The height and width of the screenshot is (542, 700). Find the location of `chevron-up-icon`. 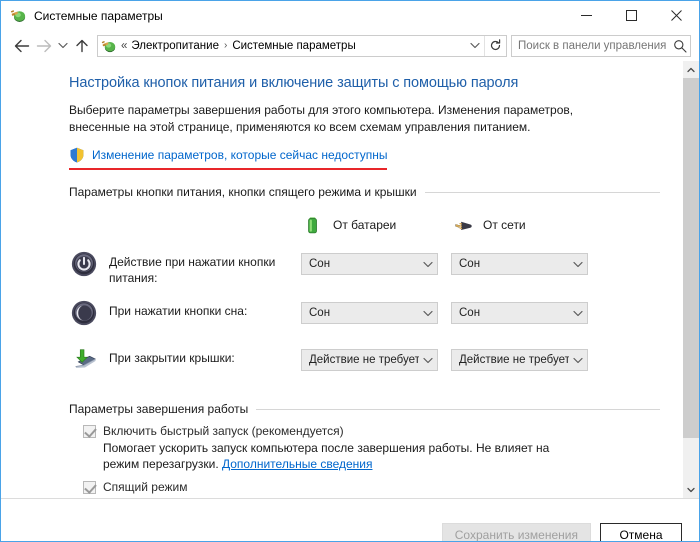

chevron-up-icon is located at coordinates (691, 69).